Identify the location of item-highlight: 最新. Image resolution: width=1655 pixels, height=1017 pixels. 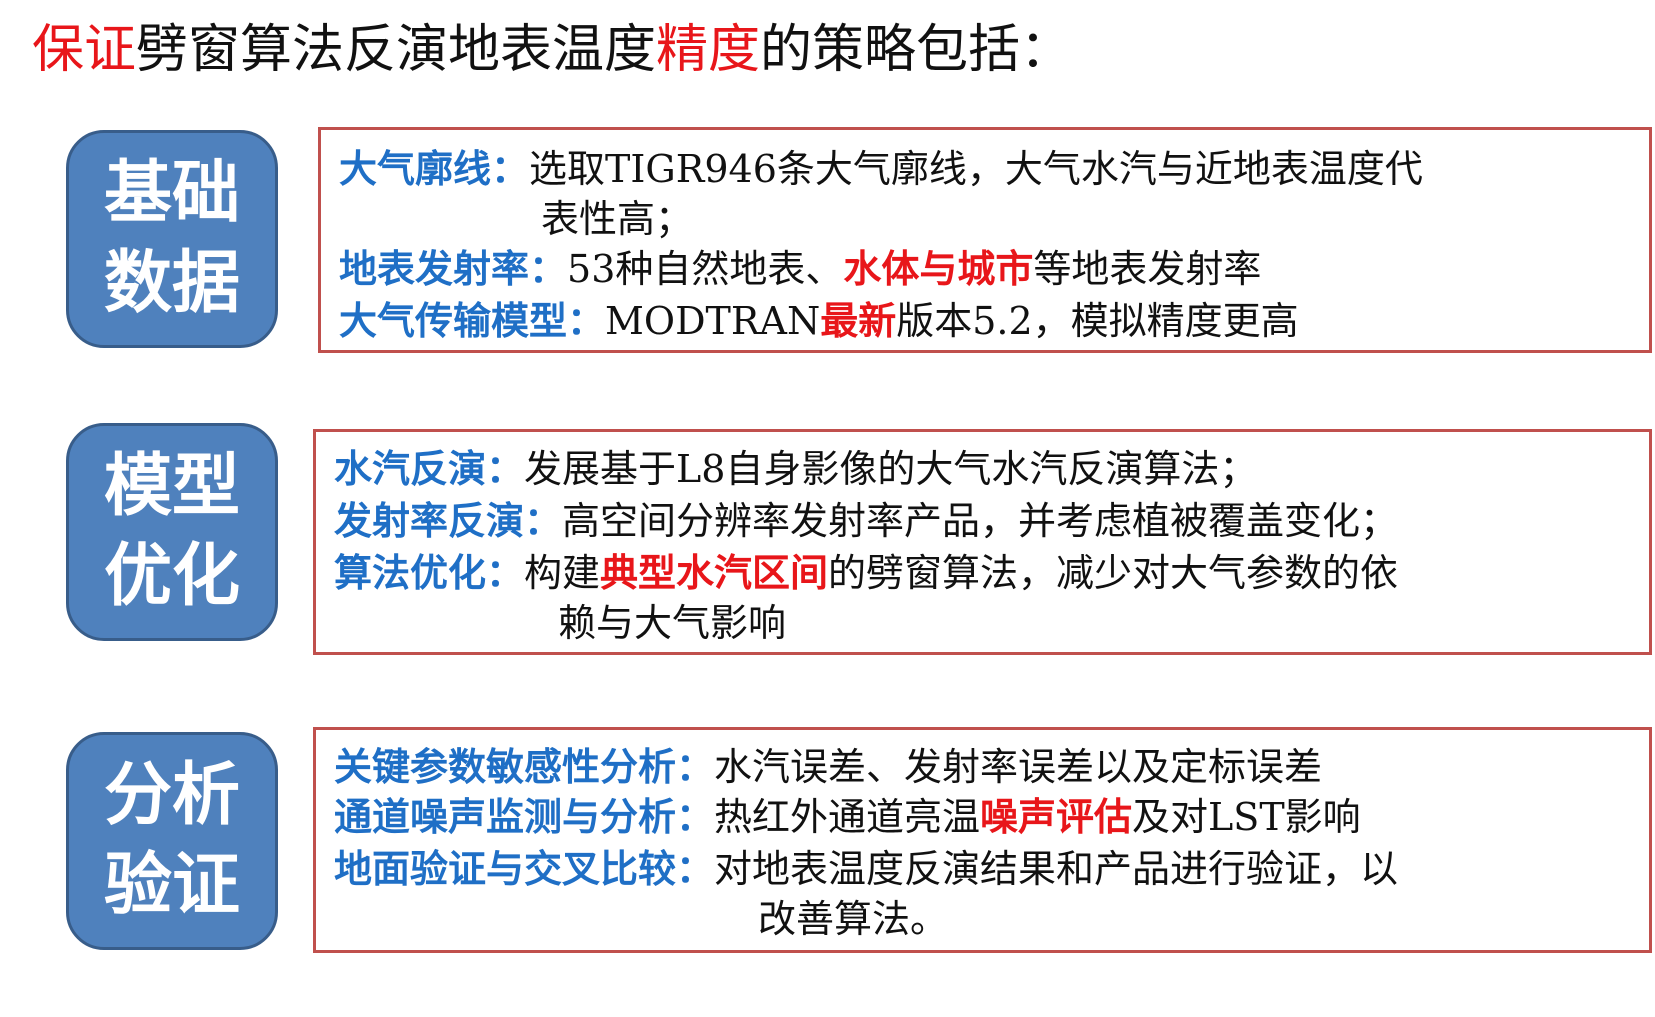
(858, 321).